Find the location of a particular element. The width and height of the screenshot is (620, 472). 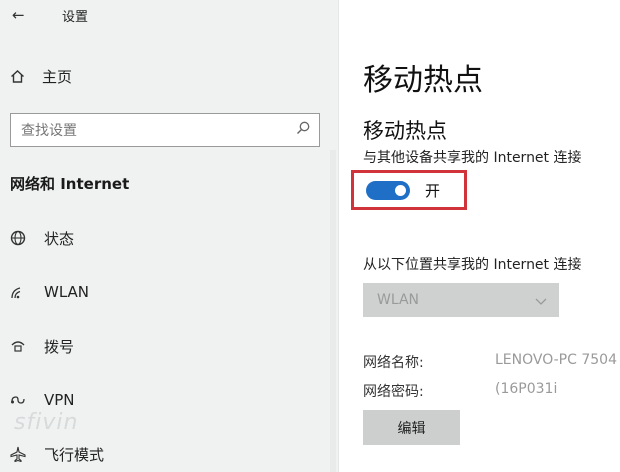

sidebar-item-wlan: WLAN is located at coordinates (49, 292).